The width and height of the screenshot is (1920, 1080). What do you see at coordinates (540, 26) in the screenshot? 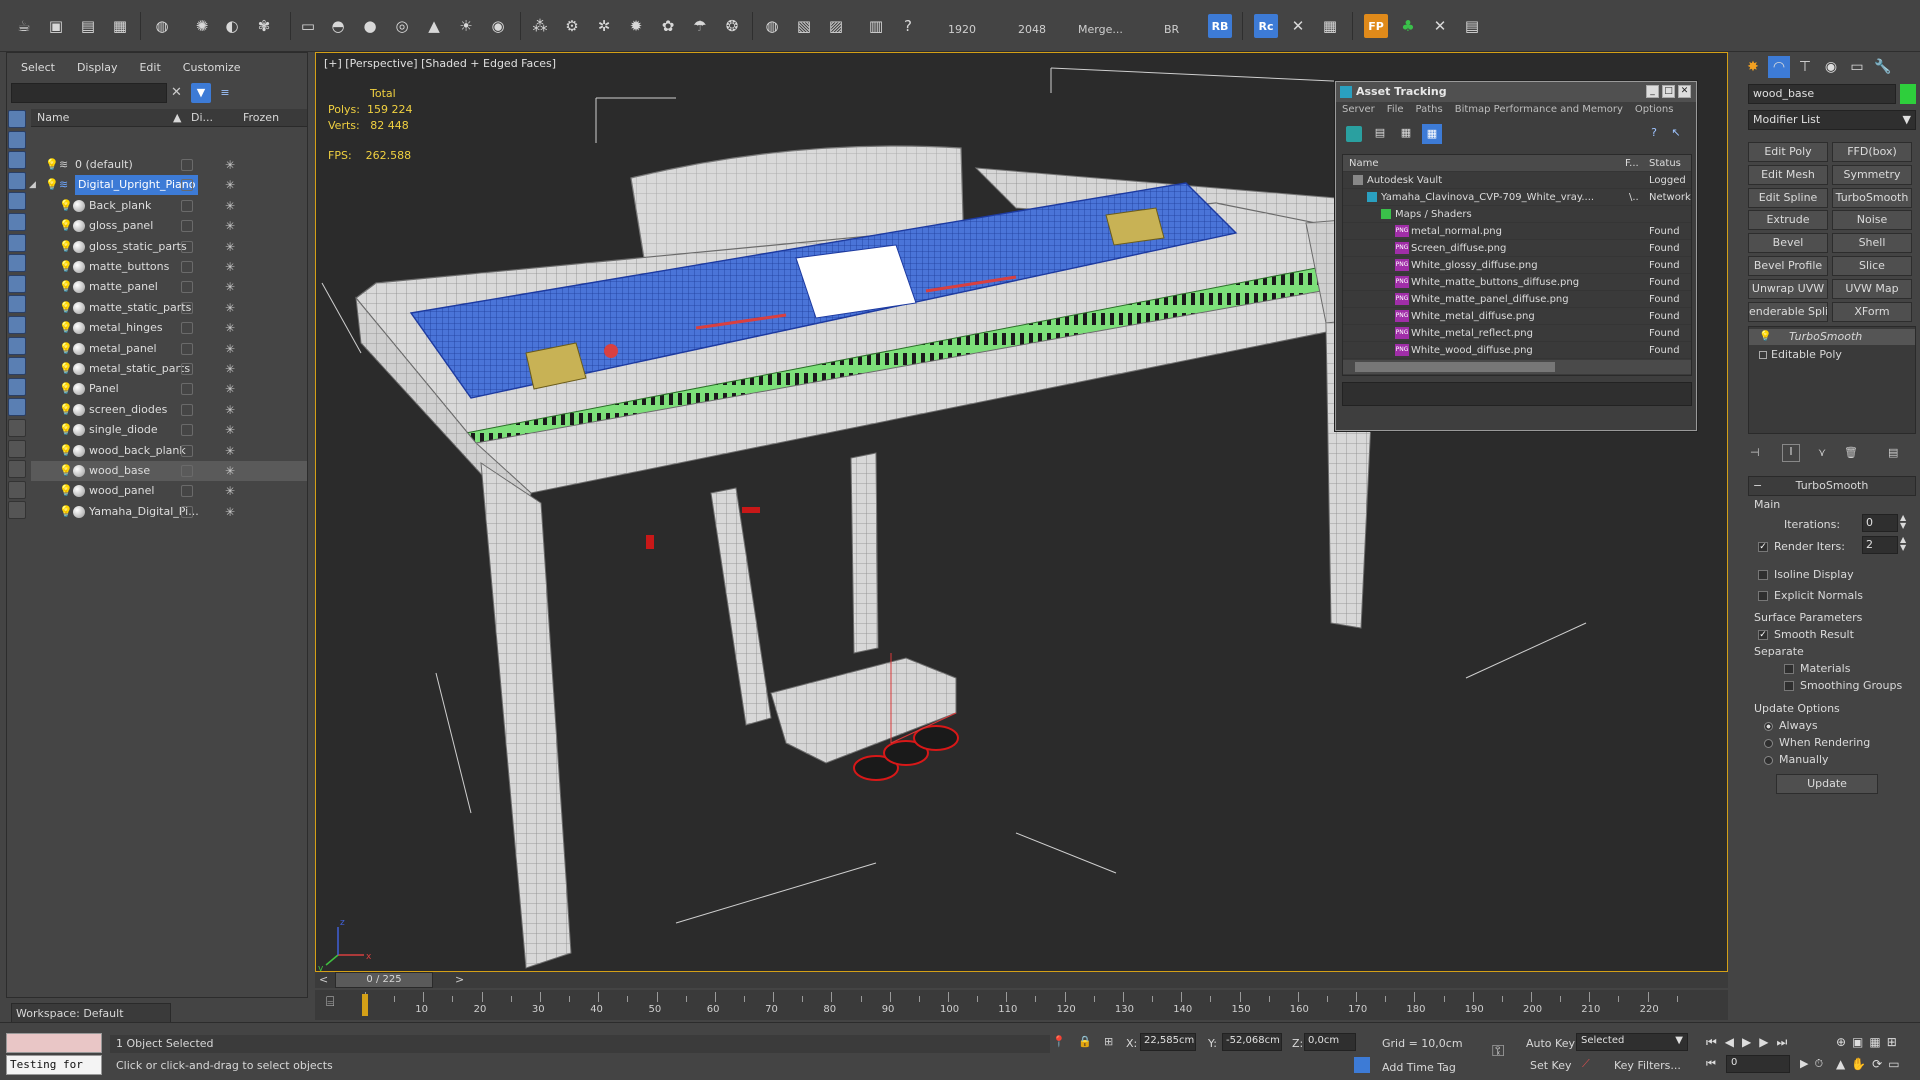
I see `scatter-icon: ⁂` at bounding box center [540, 26].